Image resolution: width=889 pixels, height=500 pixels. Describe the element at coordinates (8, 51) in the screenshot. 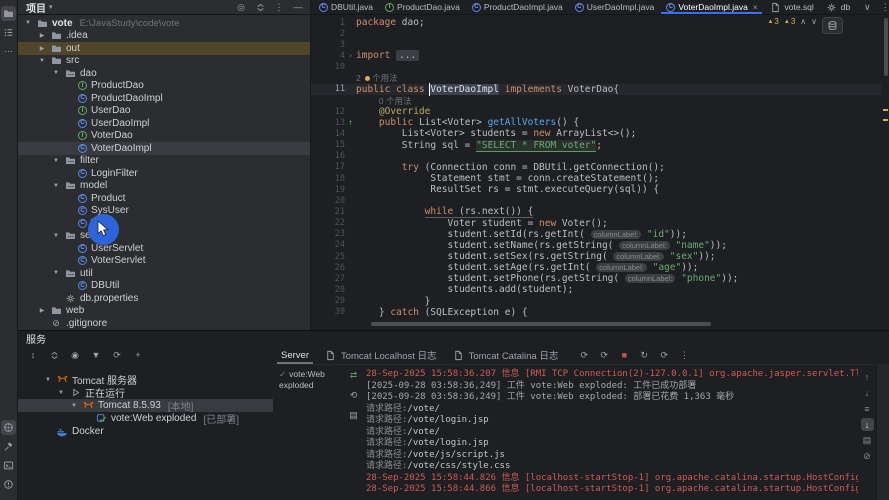

I see `more-tool-windows-icon: ⋯` at that location.